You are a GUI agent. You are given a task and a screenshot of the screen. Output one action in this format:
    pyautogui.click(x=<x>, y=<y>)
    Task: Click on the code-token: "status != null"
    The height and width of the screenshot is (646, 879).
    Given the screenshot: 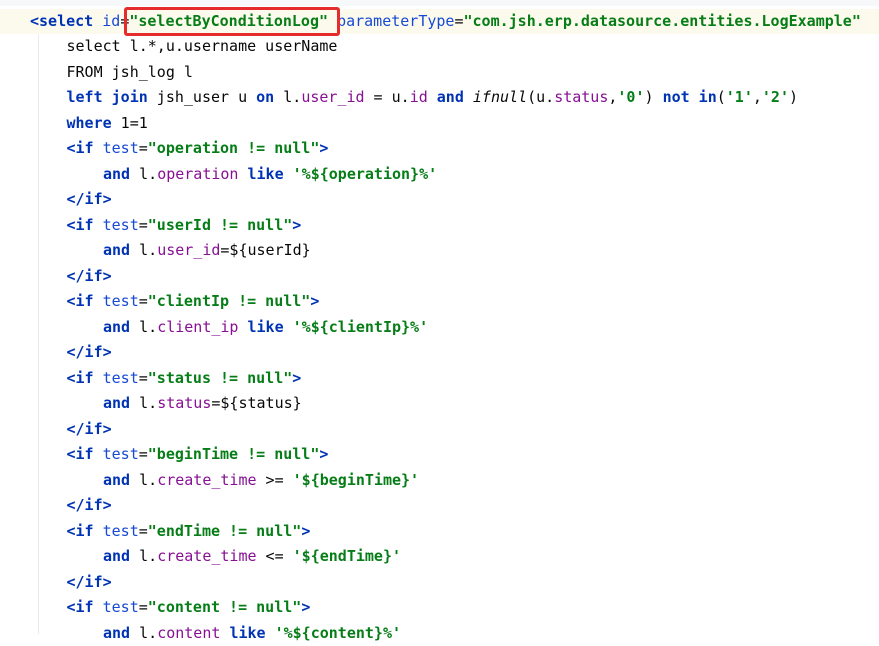 What is the action you would take?
    pyautogui.click(x=220, y=378)
    